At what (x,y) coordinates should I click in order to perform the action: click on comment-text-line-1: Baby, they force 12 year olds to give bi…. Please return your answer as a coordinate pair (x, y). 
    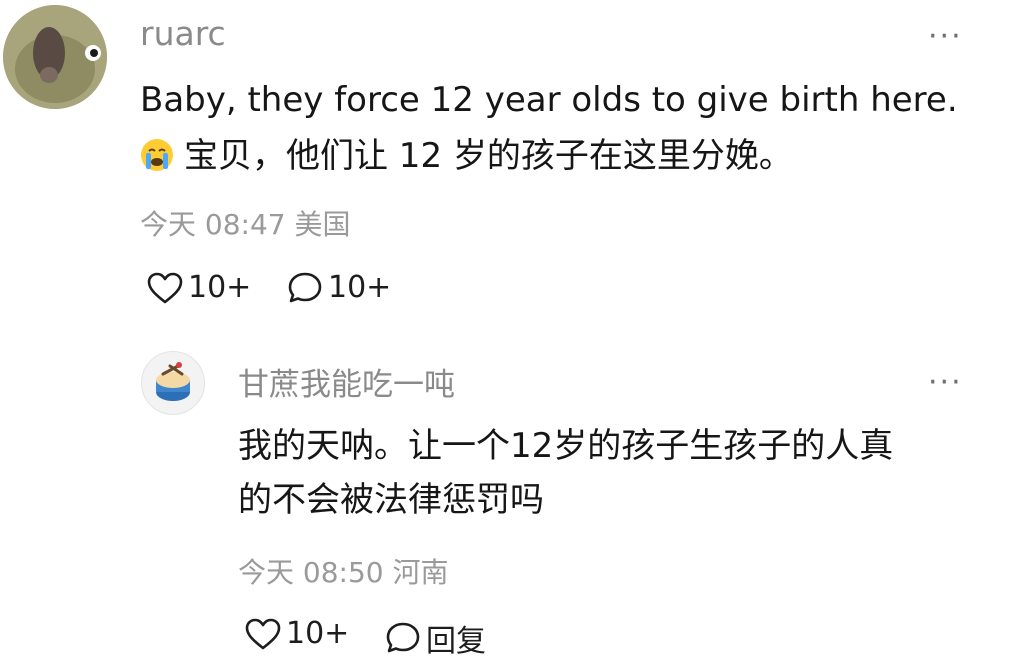
    Looking at the image, I should click on (549, 100).